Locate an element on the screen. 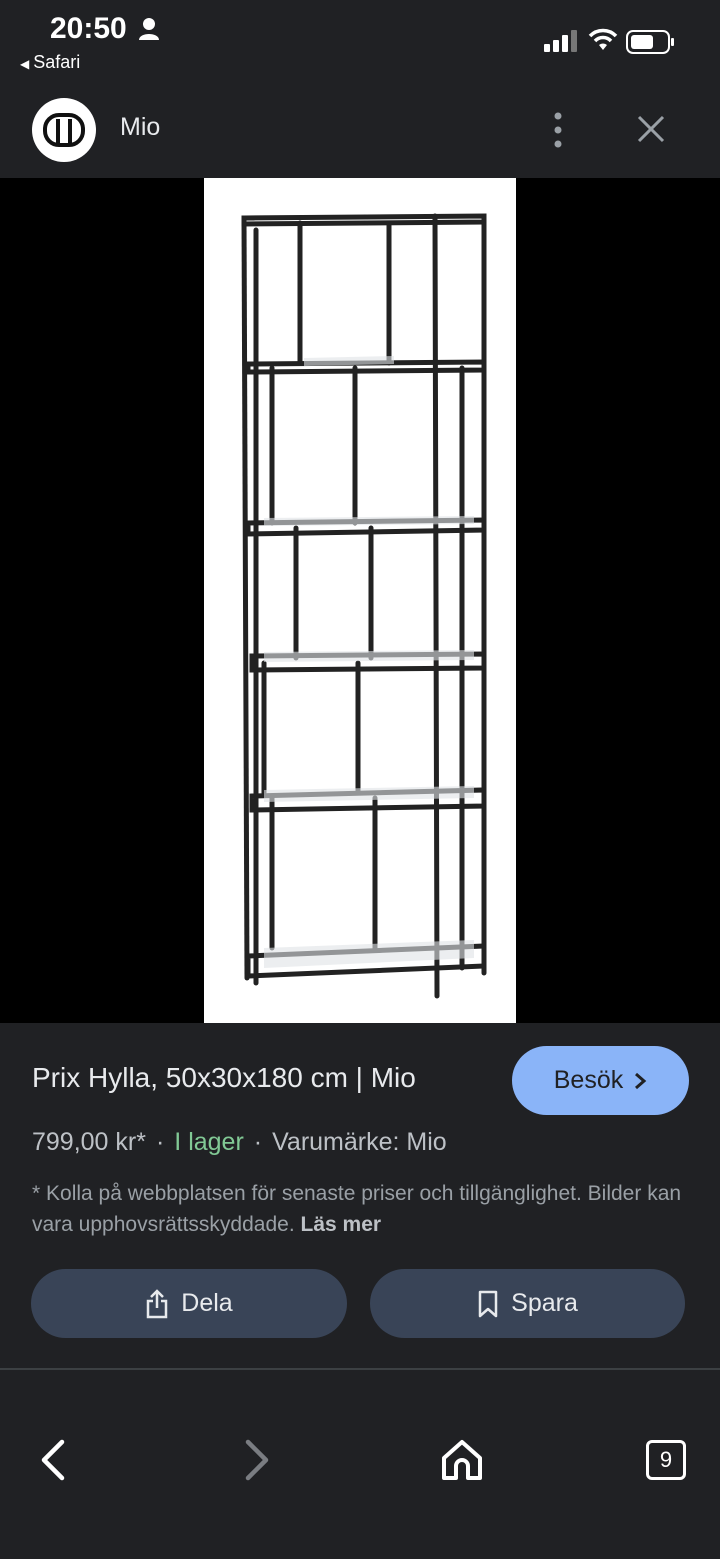 This screenshot has height=1559, width=720. share-icon is located at coordinates (157, 1303).